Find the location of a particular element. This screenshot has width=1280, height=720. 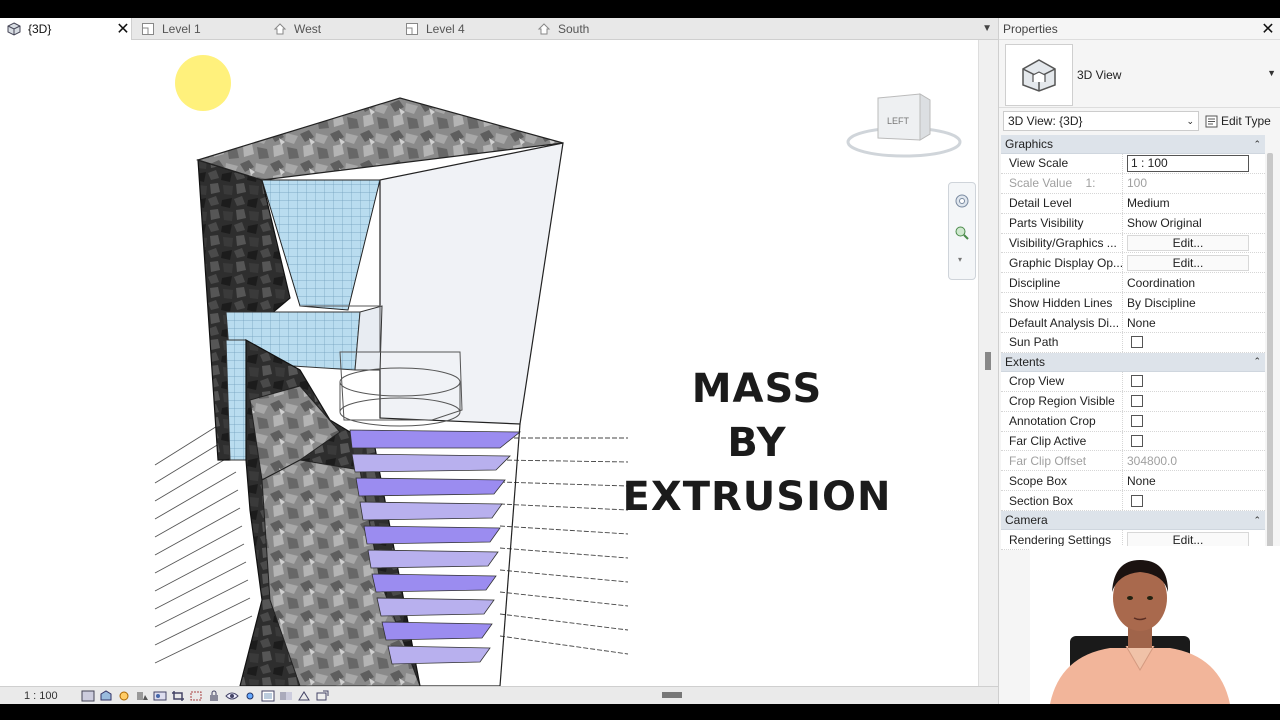

prop-row-discipline: Discipline Coordination is located at coordinates (1133, 283).